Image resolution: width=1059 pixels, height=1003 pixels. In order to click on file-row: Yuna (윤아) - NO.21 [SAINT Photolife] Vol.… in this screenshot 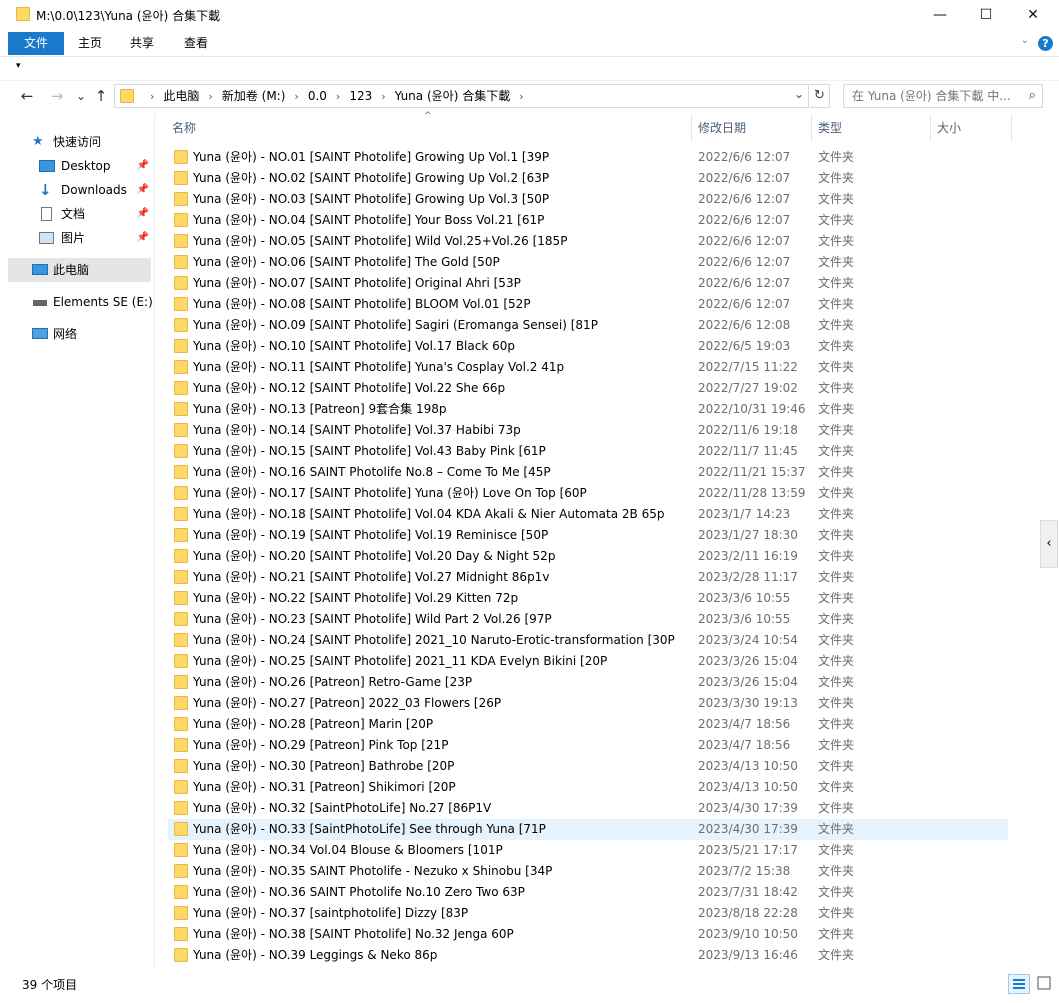, I will do `click(588, 577)`.